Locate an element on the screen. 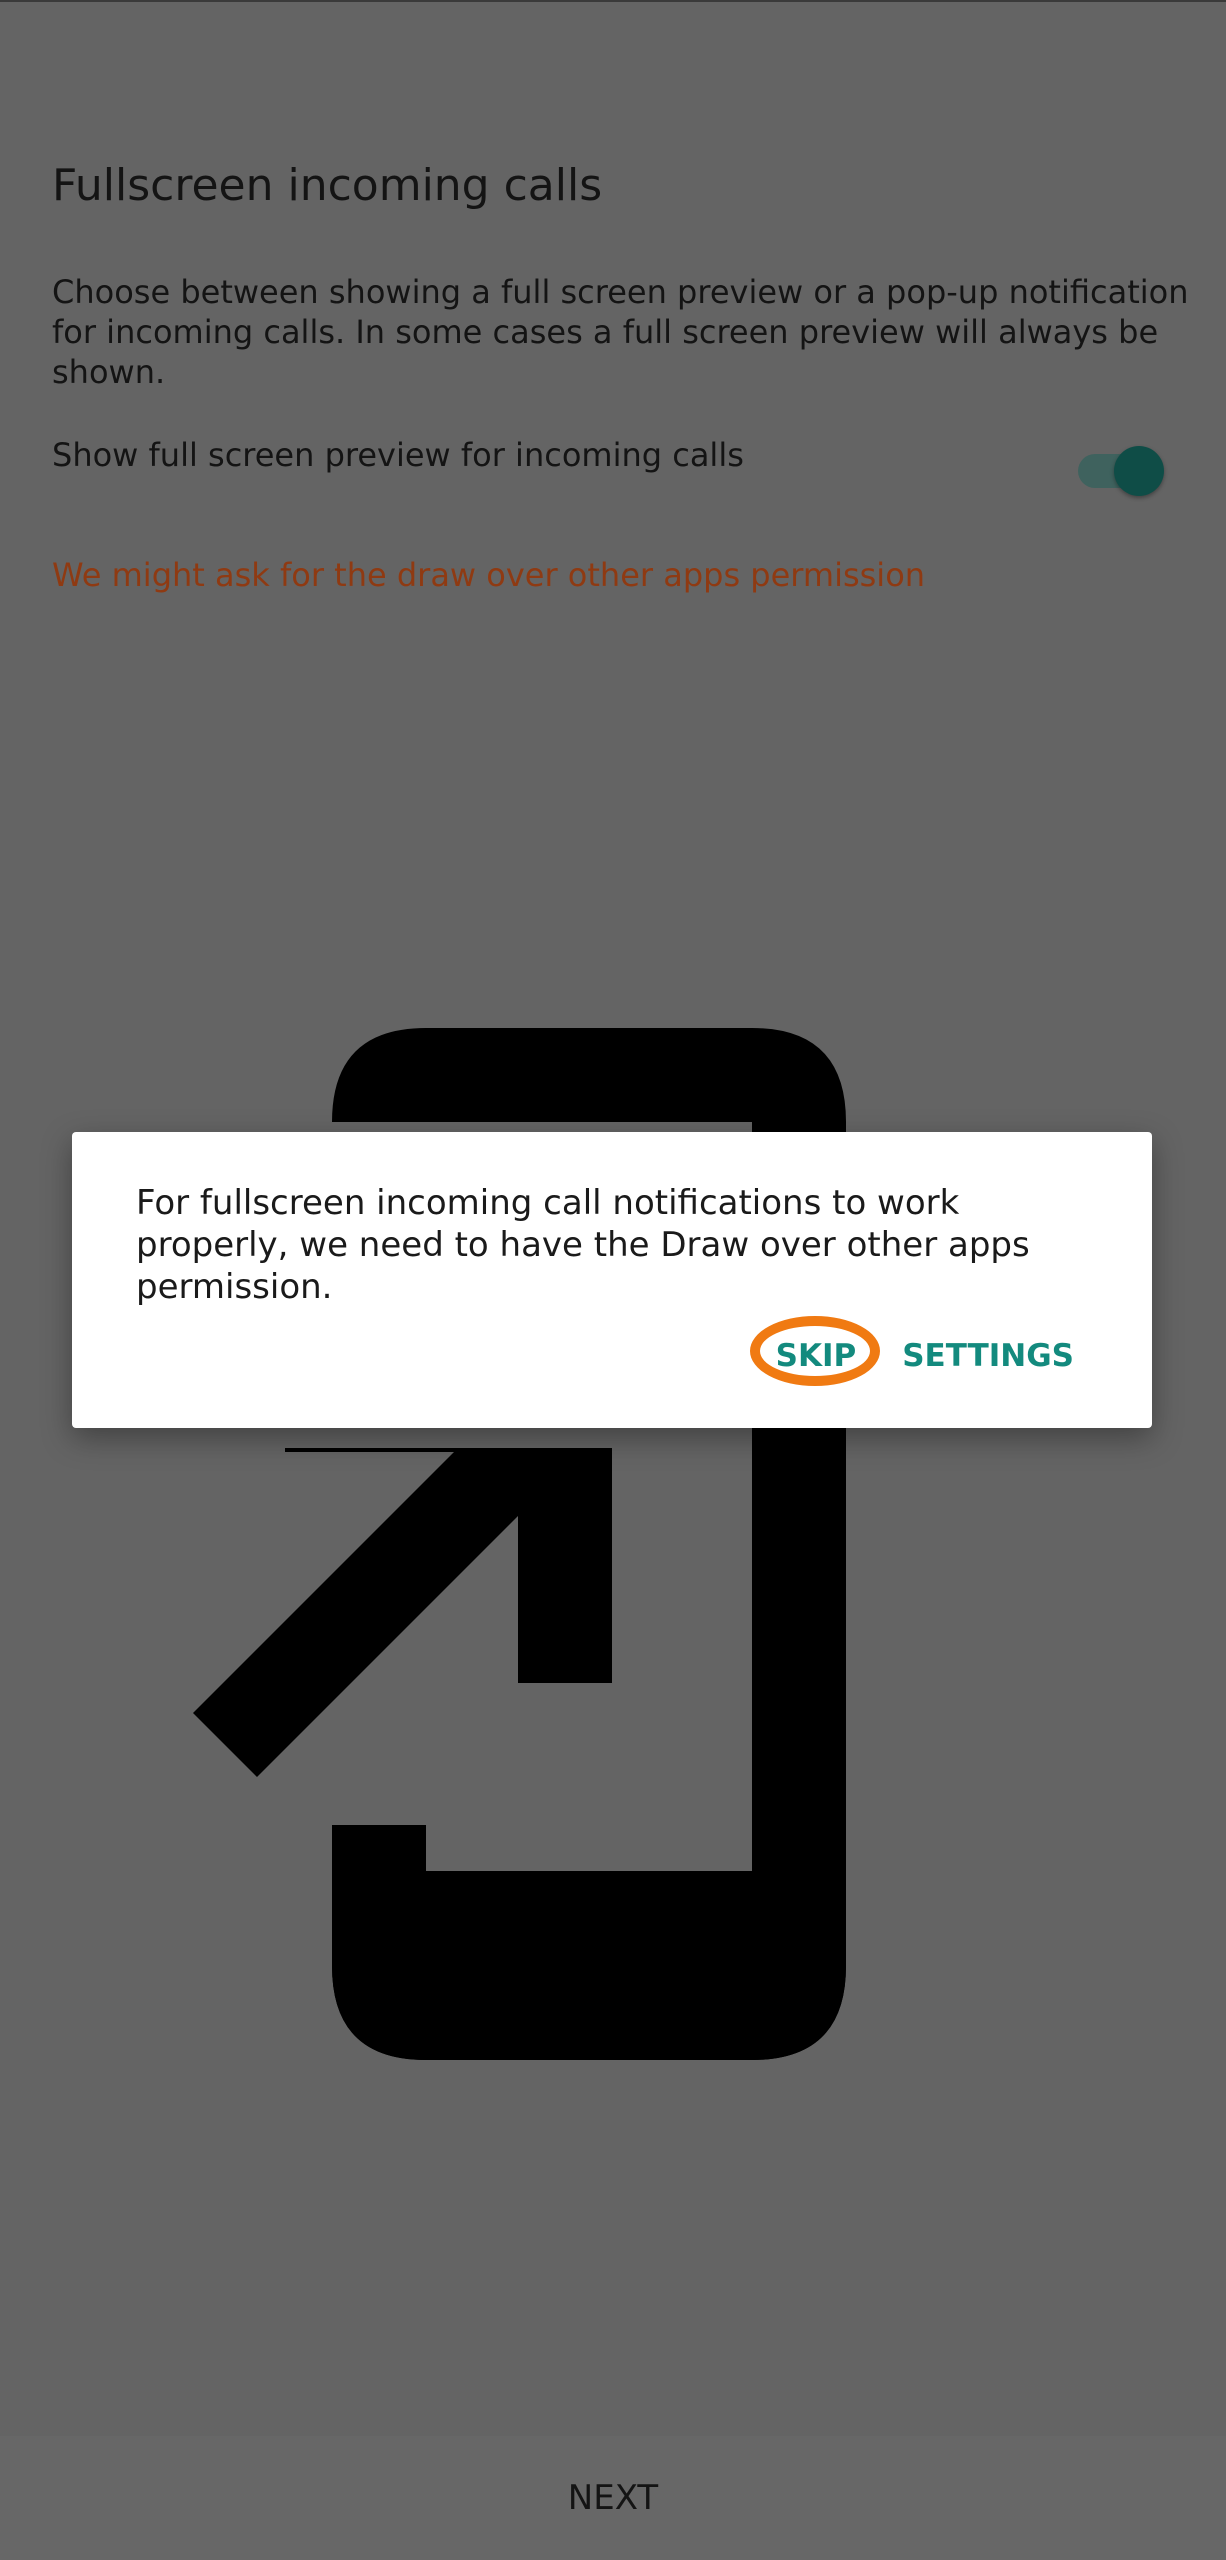 The width and height of the screenshot is (1226, 2560). toggle-thumb is located at coordinates (1139, 471).